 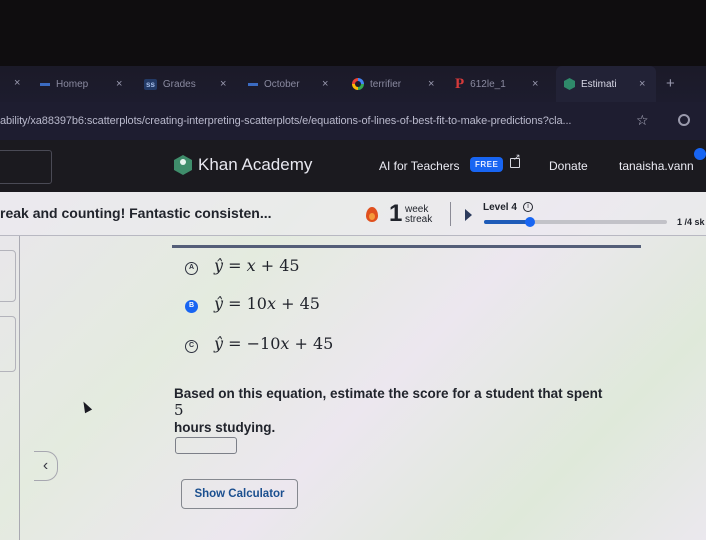 What do you see at coordinates (500, 207) in the screenshot?
I see `level-label: Level 4` at bounding box center [500, 207].